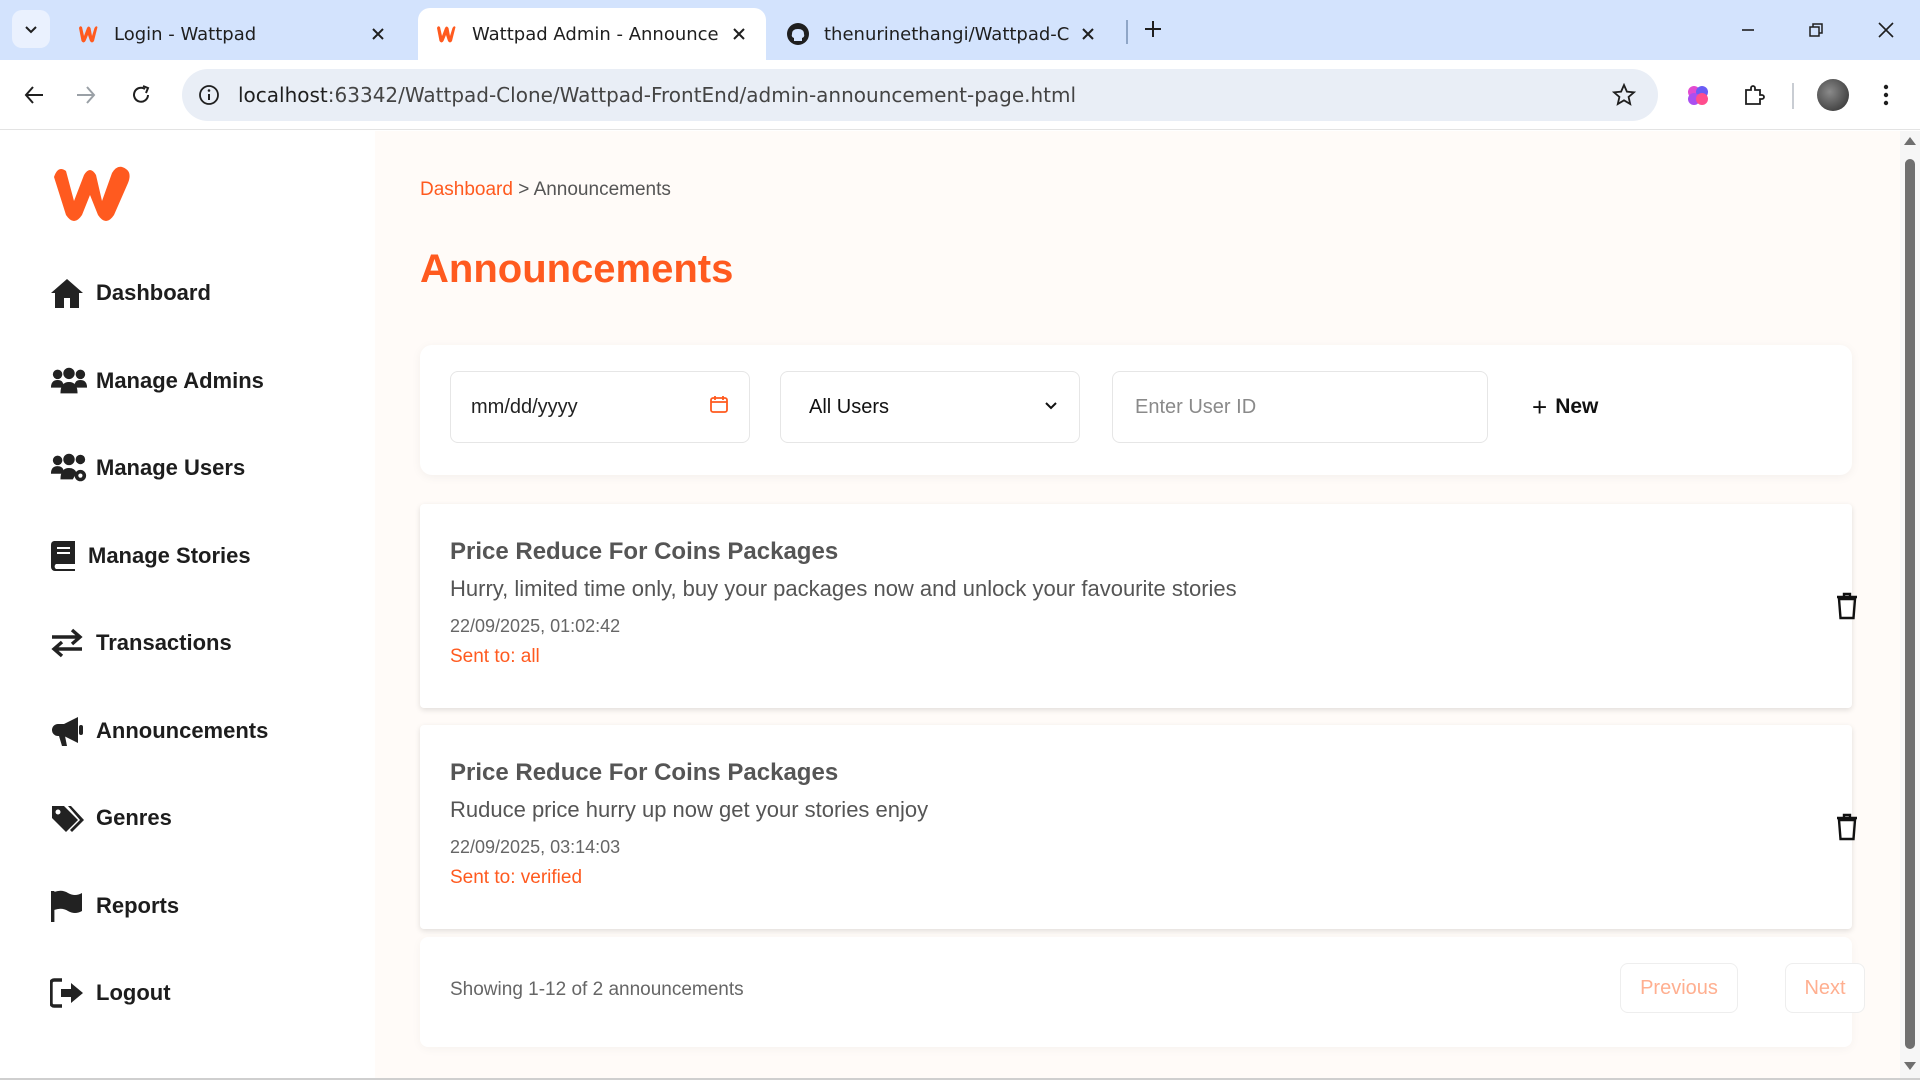 The width and height of the screenshot is (1920, 1080). Describe the element at coordinates (185, 34) in the screenshot. I see `tab-title: Login - Wattpad` at that location.